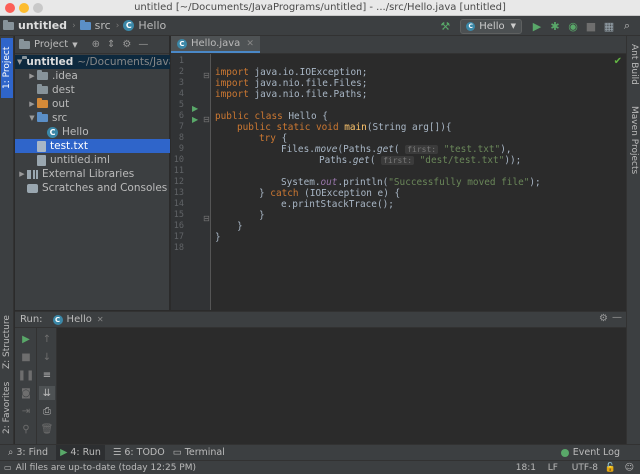 This screenshot has width=640, height=474. I want to click on soft-wrap-icon: ≡, so click(47, 375).